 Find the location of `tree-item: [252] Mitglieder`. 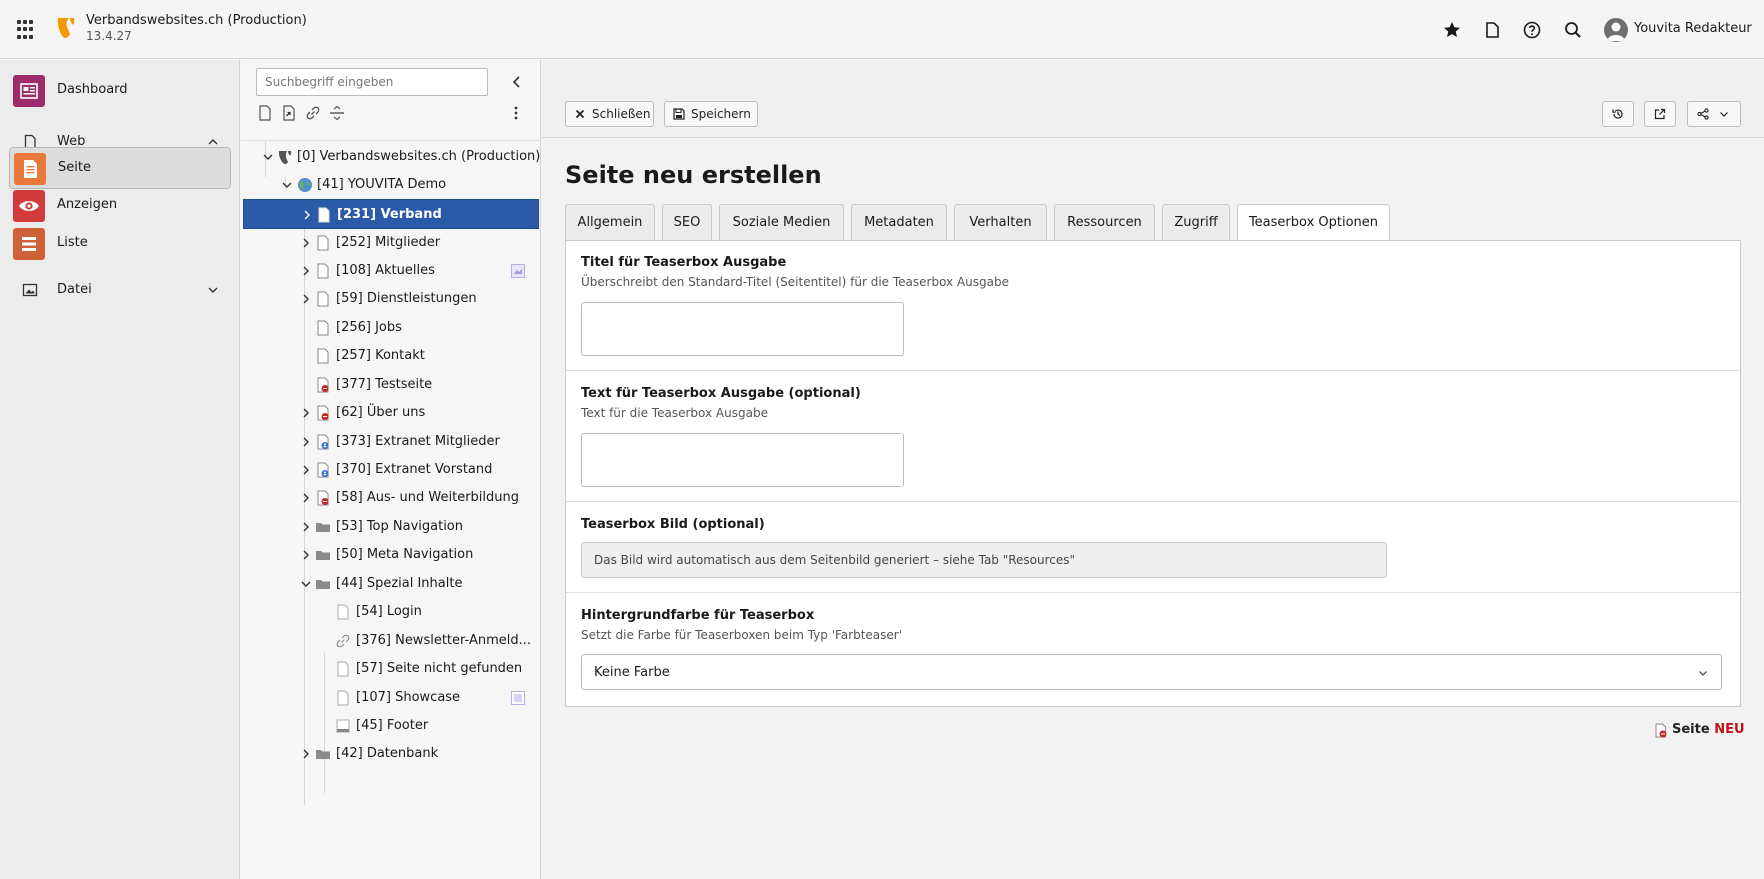

tree-item: [252] Mitglieder is located at coordinates (391, 243).